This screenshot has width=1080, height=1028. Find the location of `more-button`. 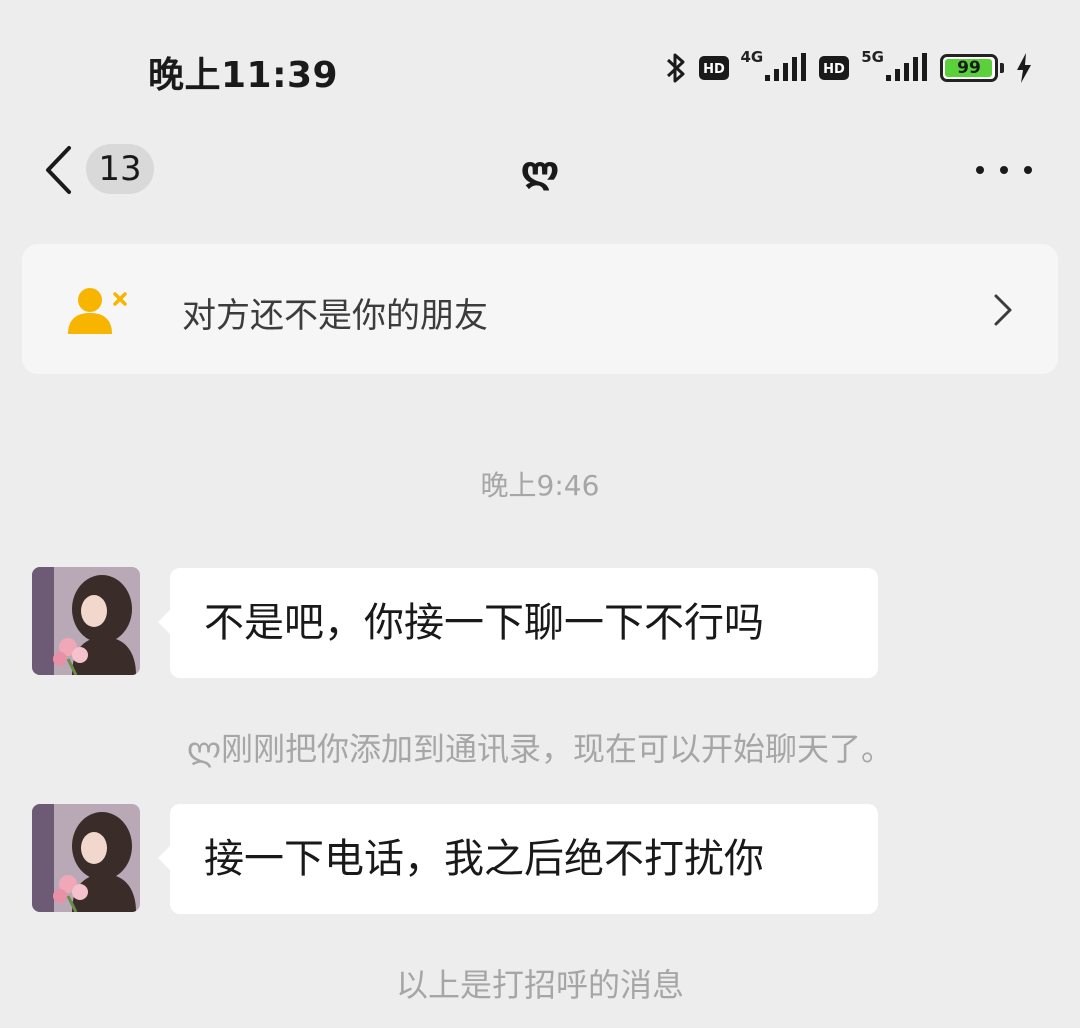

more-button is located at coordinates (1004, 170).